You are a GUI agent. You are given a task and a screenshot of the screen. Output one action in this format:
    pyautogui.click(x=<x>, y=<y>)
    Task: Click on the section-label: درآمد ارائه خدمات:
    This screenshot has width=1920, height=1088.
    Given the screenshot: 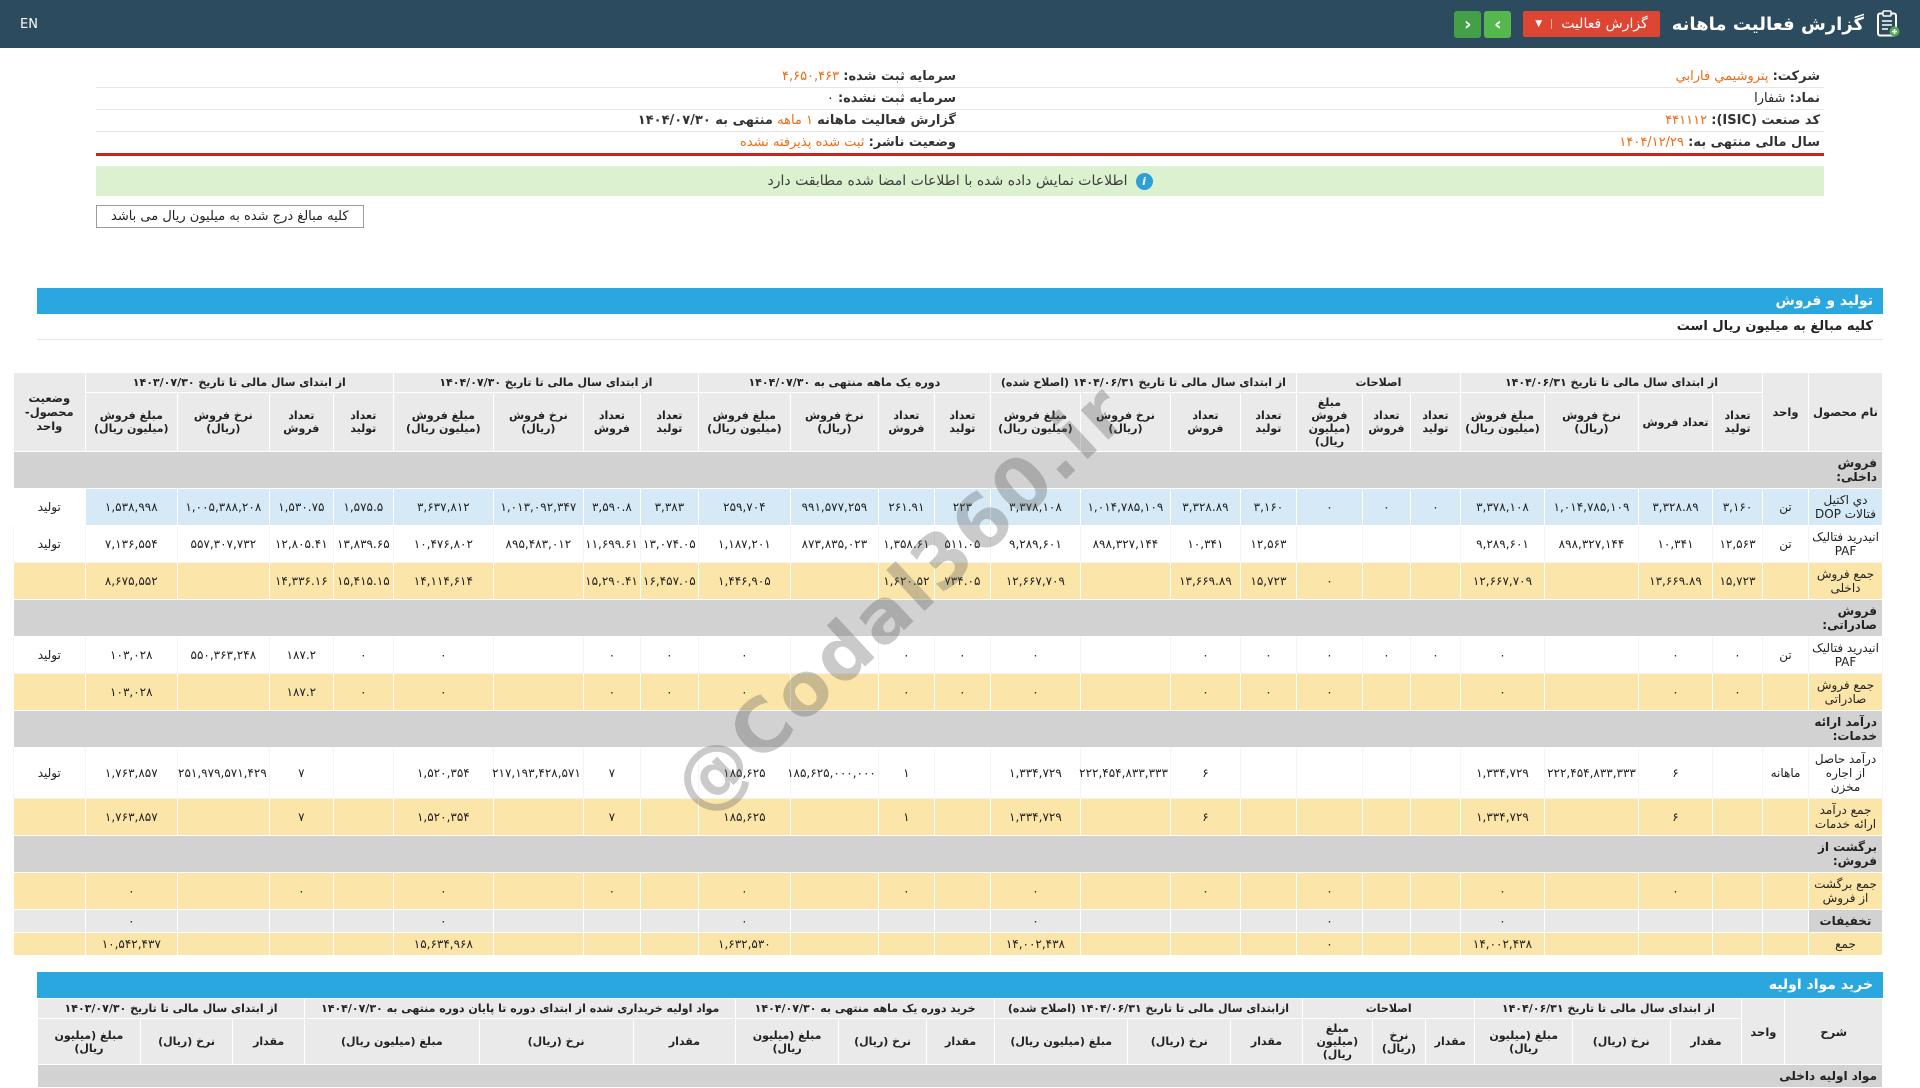 What is the action you would take?
    pyautogui.click(x=1845, y=729)
    